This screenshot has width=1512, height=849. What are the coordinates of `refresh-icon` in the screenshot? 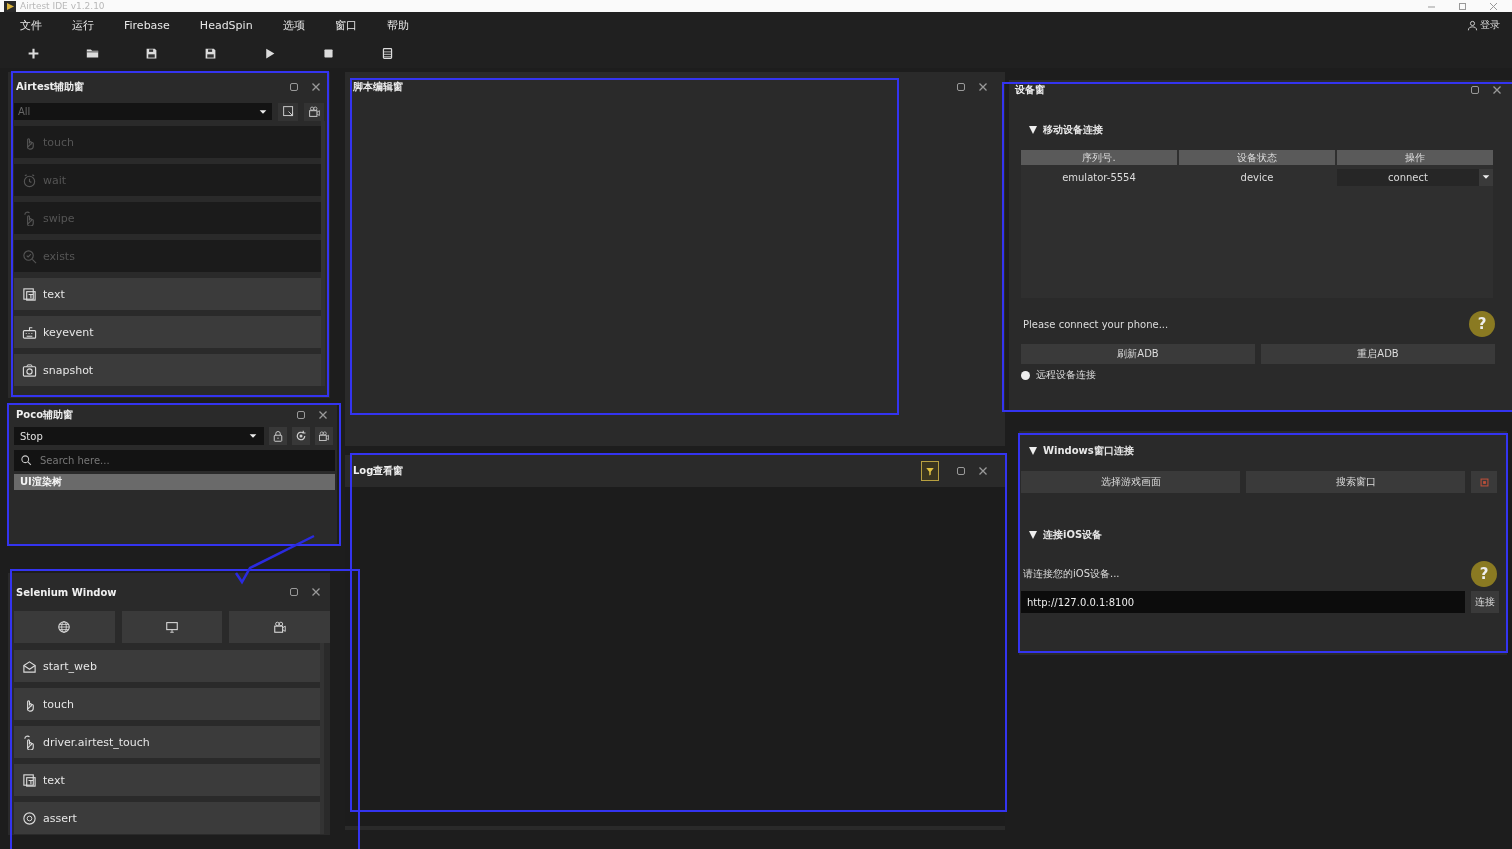 It's located at (301, 436).